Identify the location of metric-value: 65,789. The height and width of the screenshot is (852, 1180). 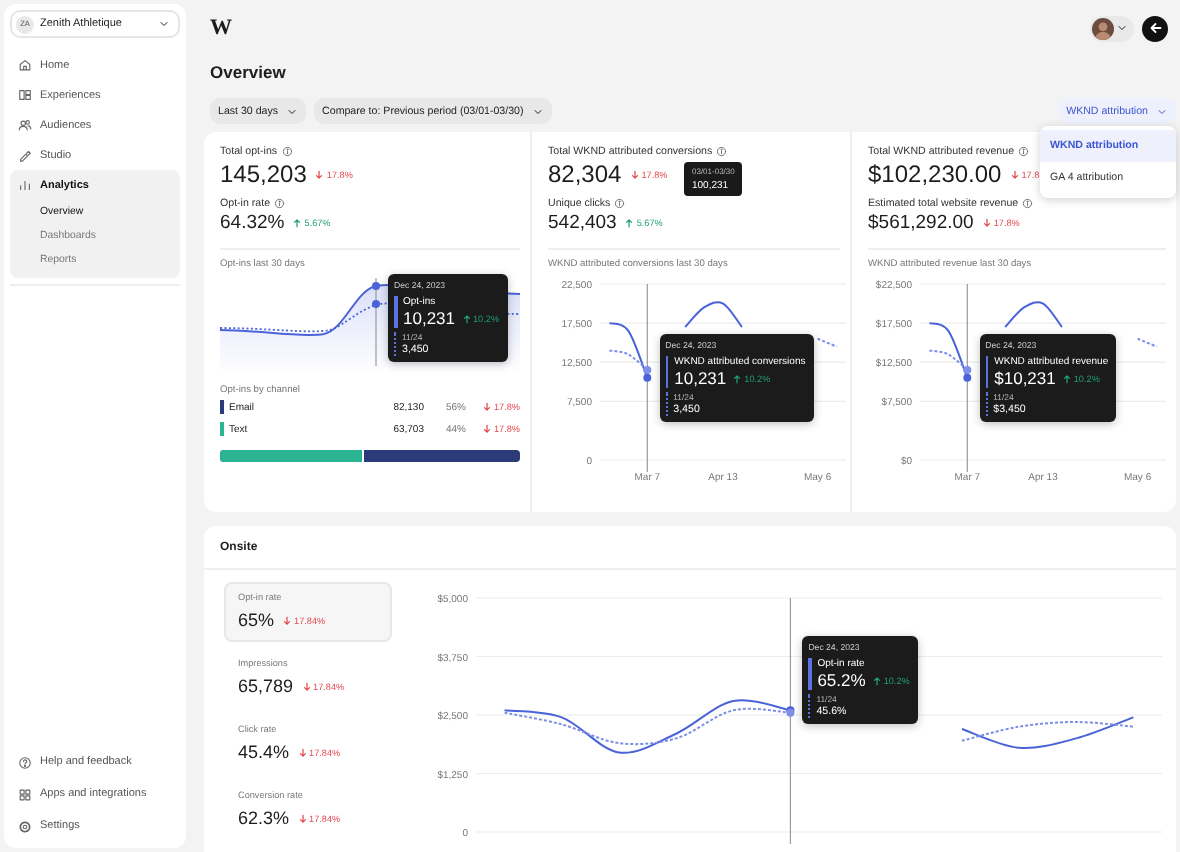
(266, 686).